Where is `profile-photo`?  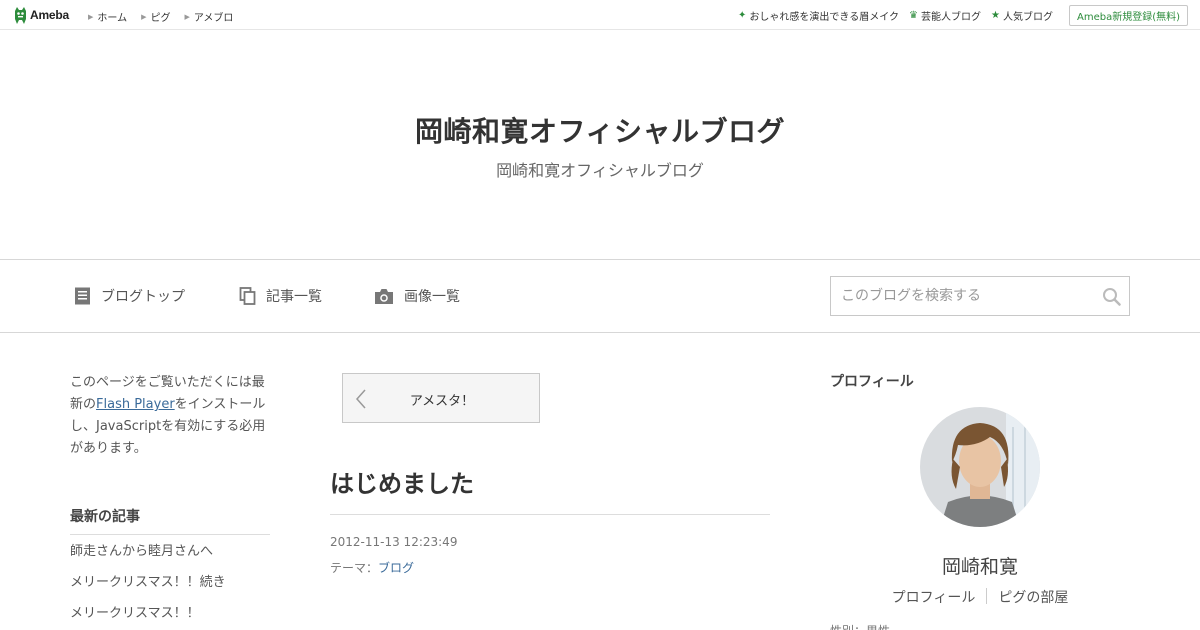
profile-photo is located at coordinates (980, 467).